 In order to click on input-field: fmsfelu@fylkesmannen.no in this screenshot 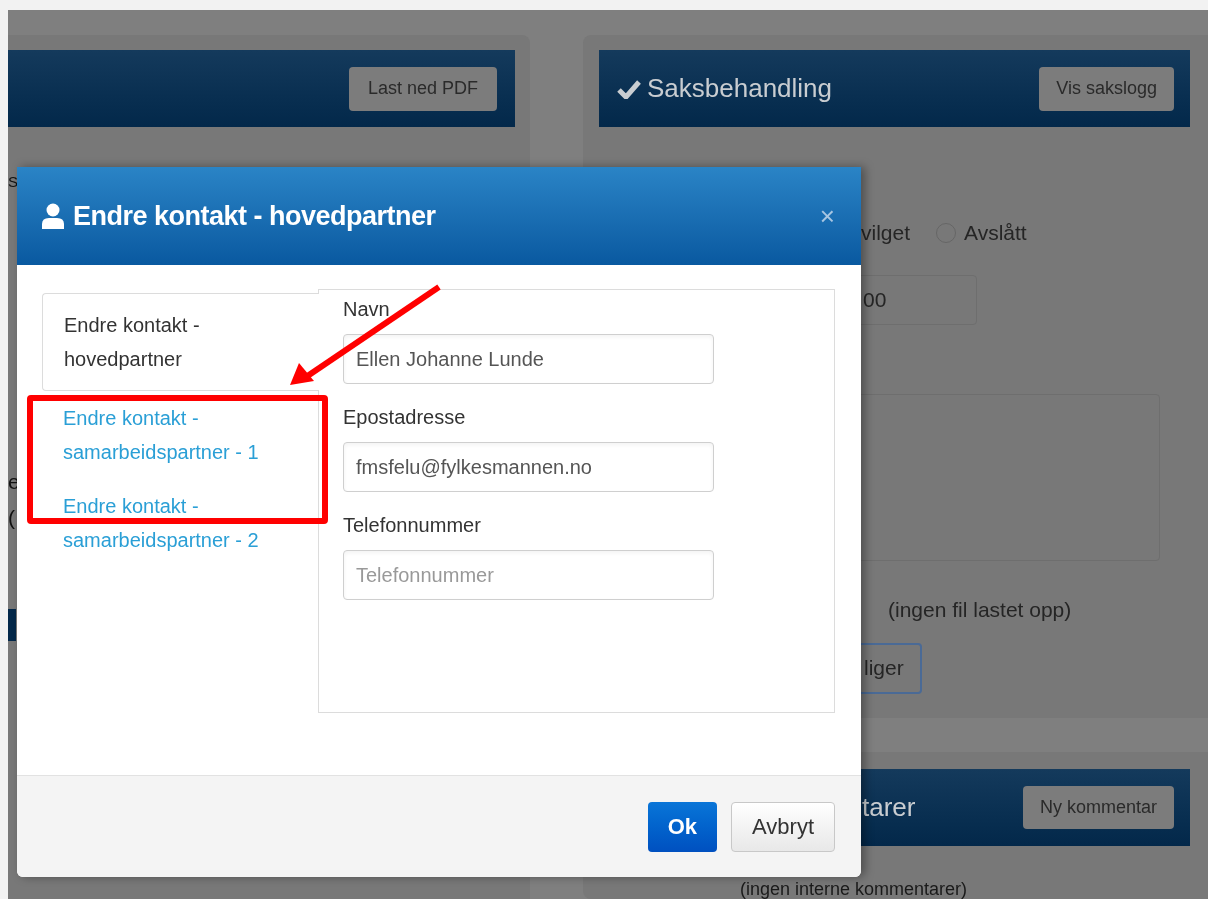, I will do `click(528, 467)`.